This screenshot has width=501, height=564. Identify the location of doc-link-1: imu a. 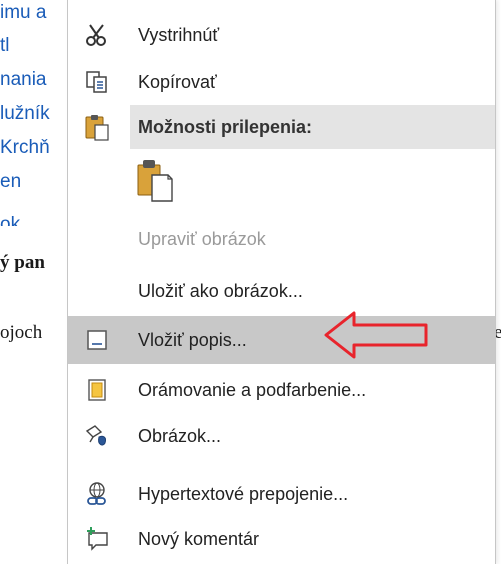
(23, 13).